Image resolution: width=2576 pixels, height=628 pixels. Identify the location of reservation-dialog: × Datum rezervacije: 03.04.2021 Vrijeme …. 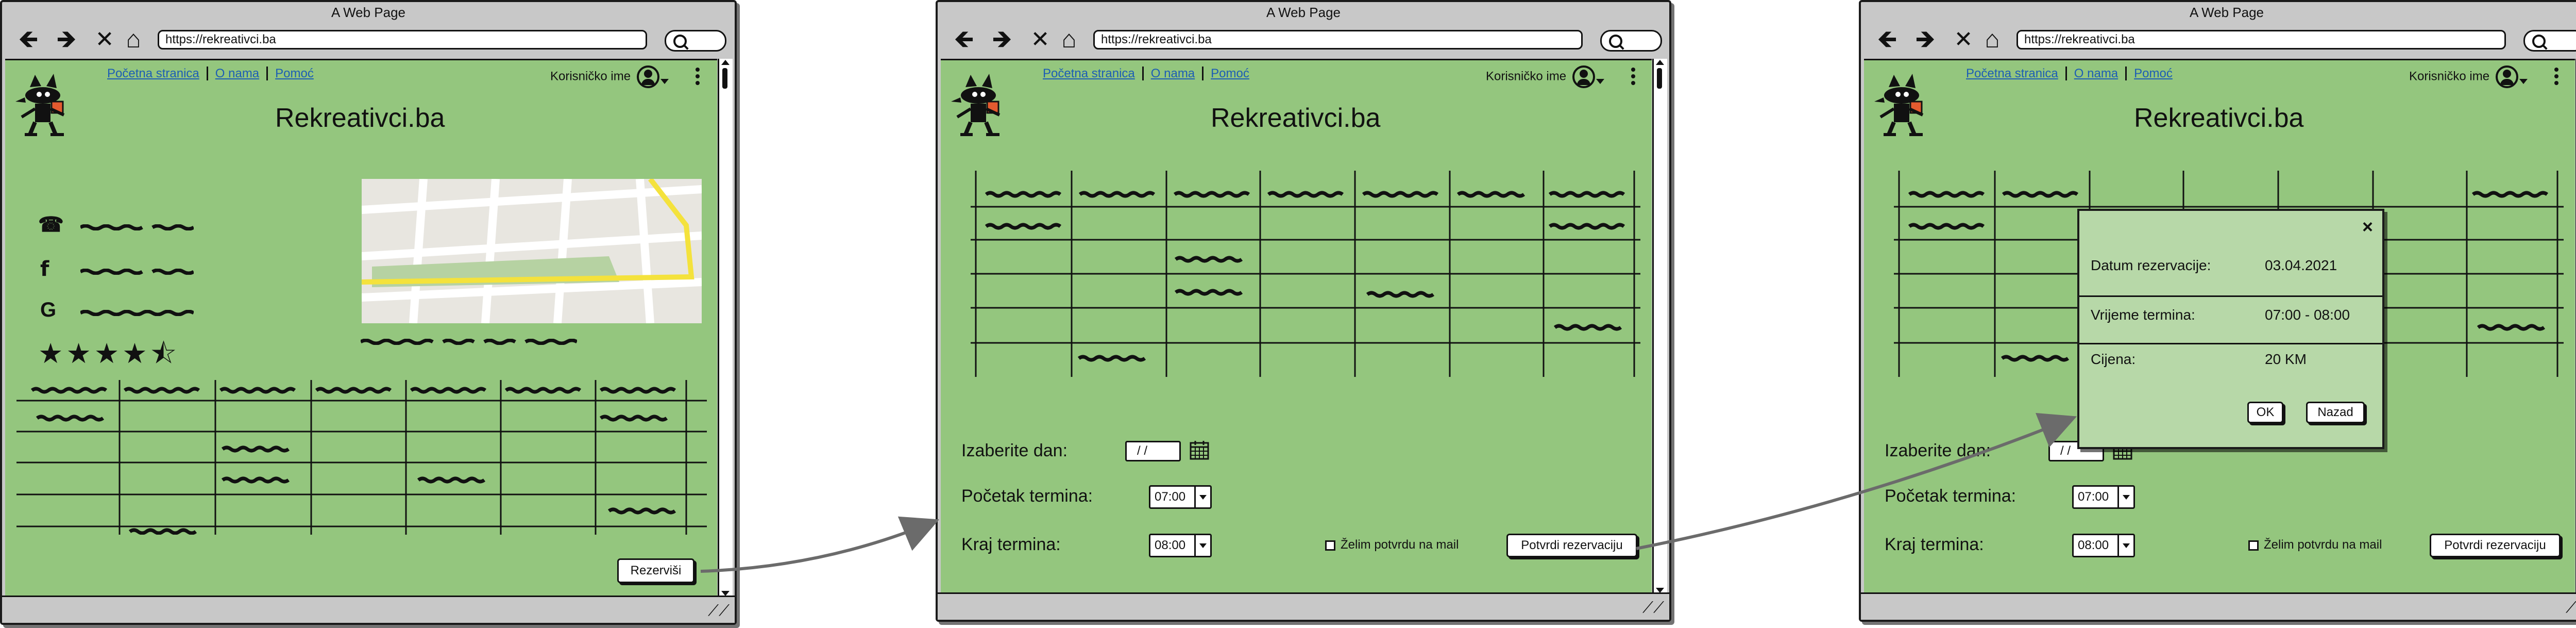
(2230, 329).